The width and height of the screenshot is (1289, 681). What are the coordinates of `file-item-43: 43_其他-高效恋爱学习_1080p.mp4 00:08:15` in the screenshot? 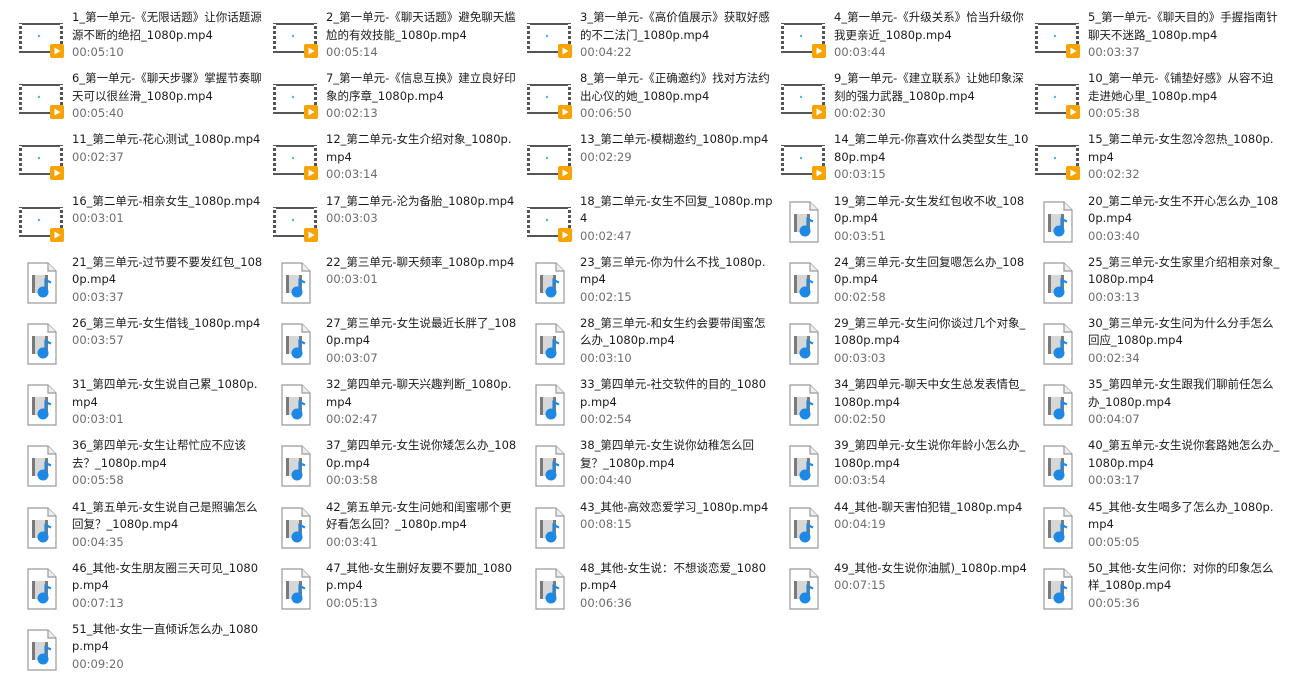 It's located at (651, 528).